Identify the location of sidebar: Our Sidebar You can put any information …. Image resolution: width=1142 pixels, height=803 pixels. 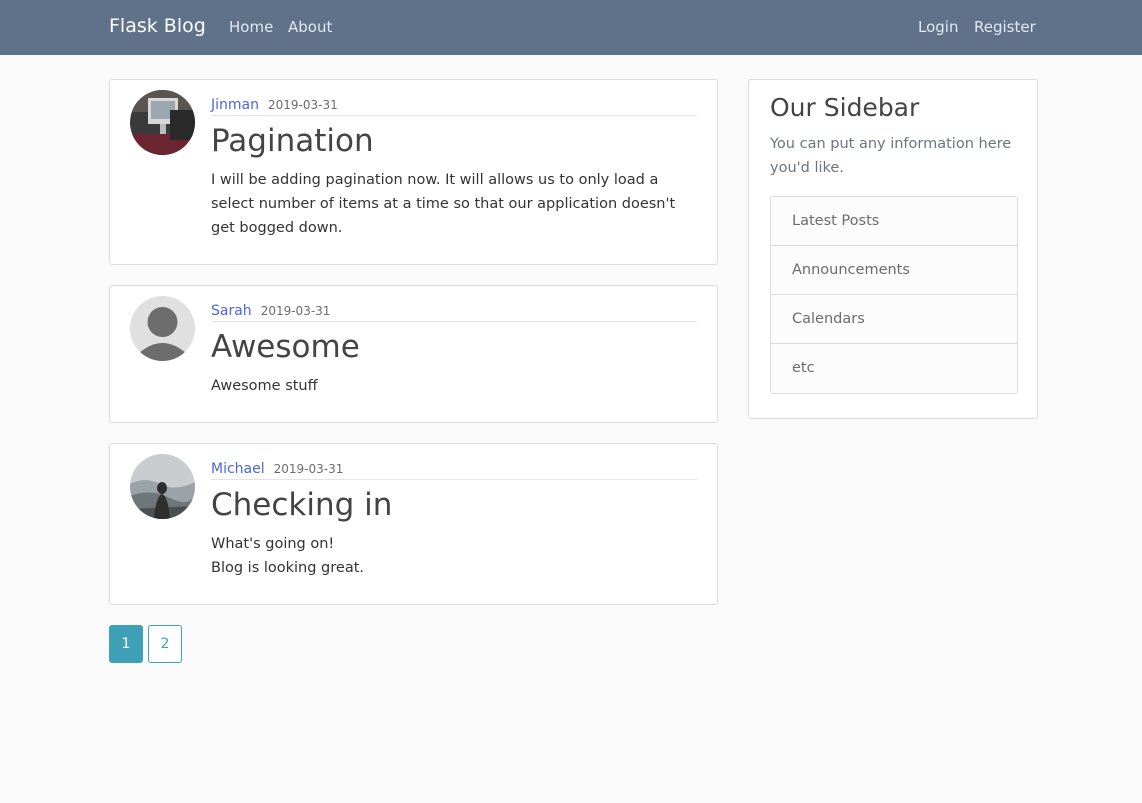
(893, 249).